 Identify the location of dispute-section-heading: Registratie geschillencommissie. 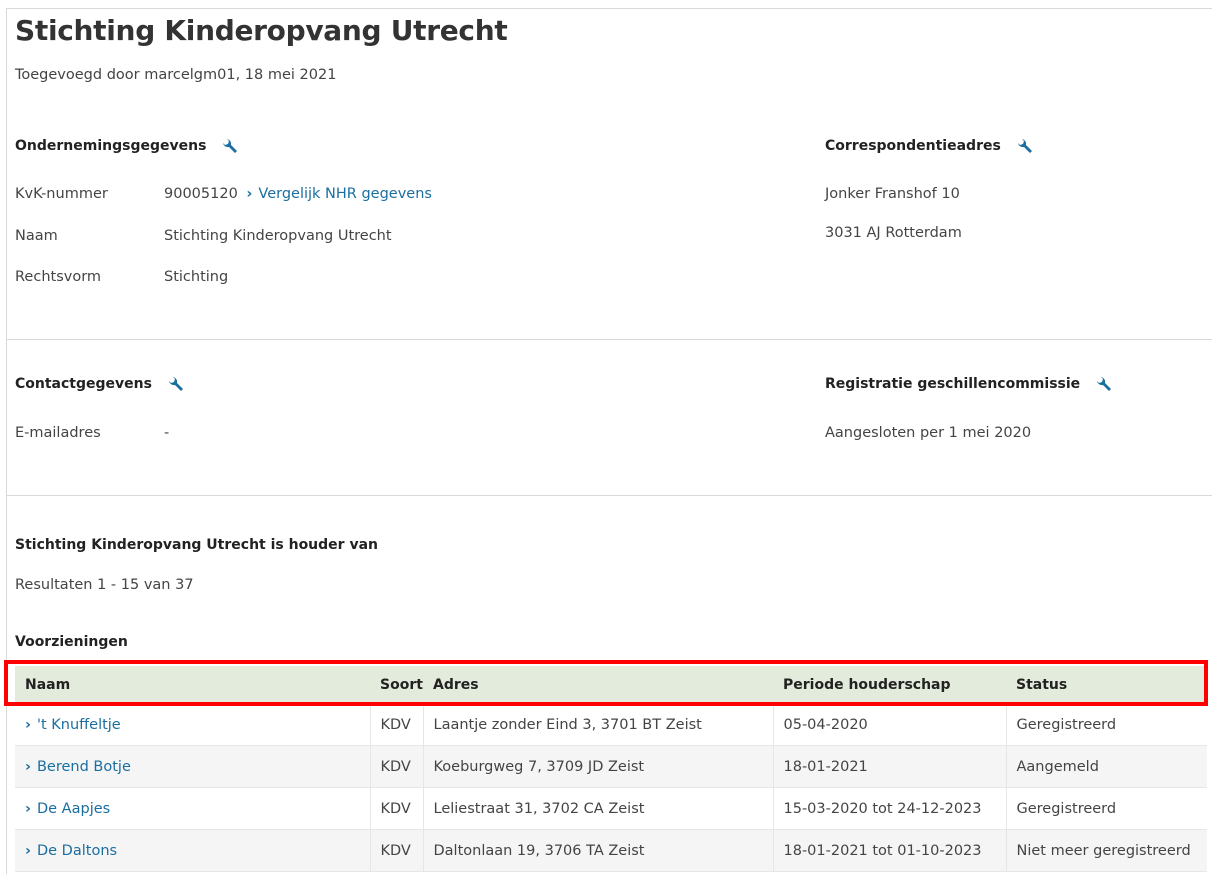
(969, 384).